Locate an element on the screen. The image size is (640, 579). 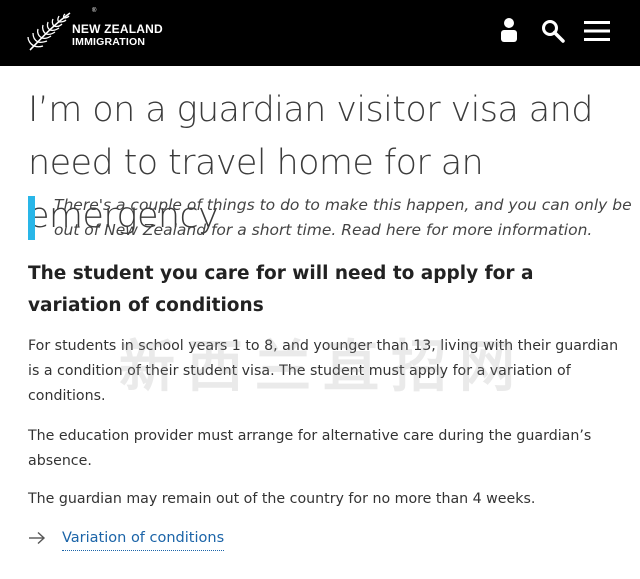
registered-mark: ® is located at coordinates (94, 11).